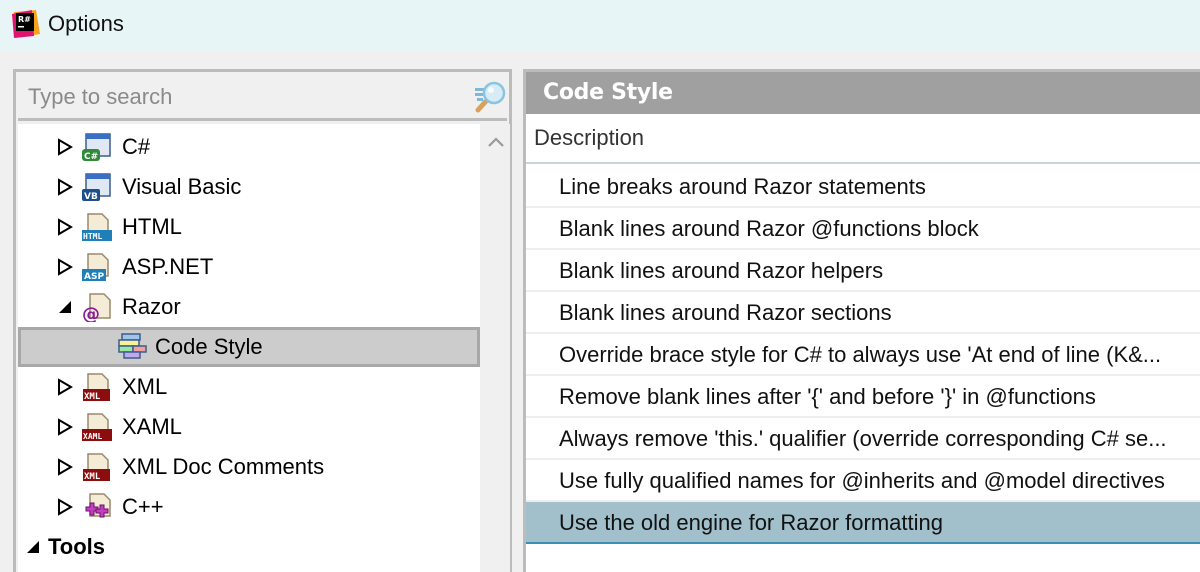 Image resolution: width=1200 pixels, height=572 pixels. I want to click on panel-title: Code Style, so click(608, 92).